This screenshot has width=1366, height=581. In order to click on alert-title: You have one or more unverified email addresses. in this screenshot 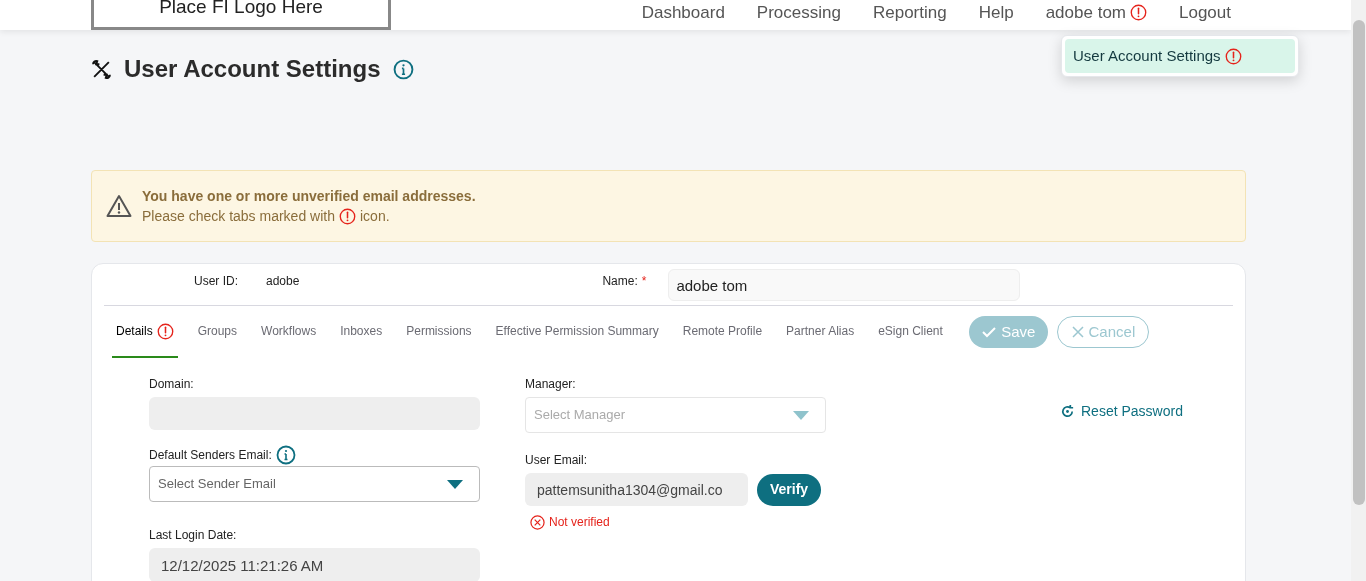, I will do `click(309, 196)`.